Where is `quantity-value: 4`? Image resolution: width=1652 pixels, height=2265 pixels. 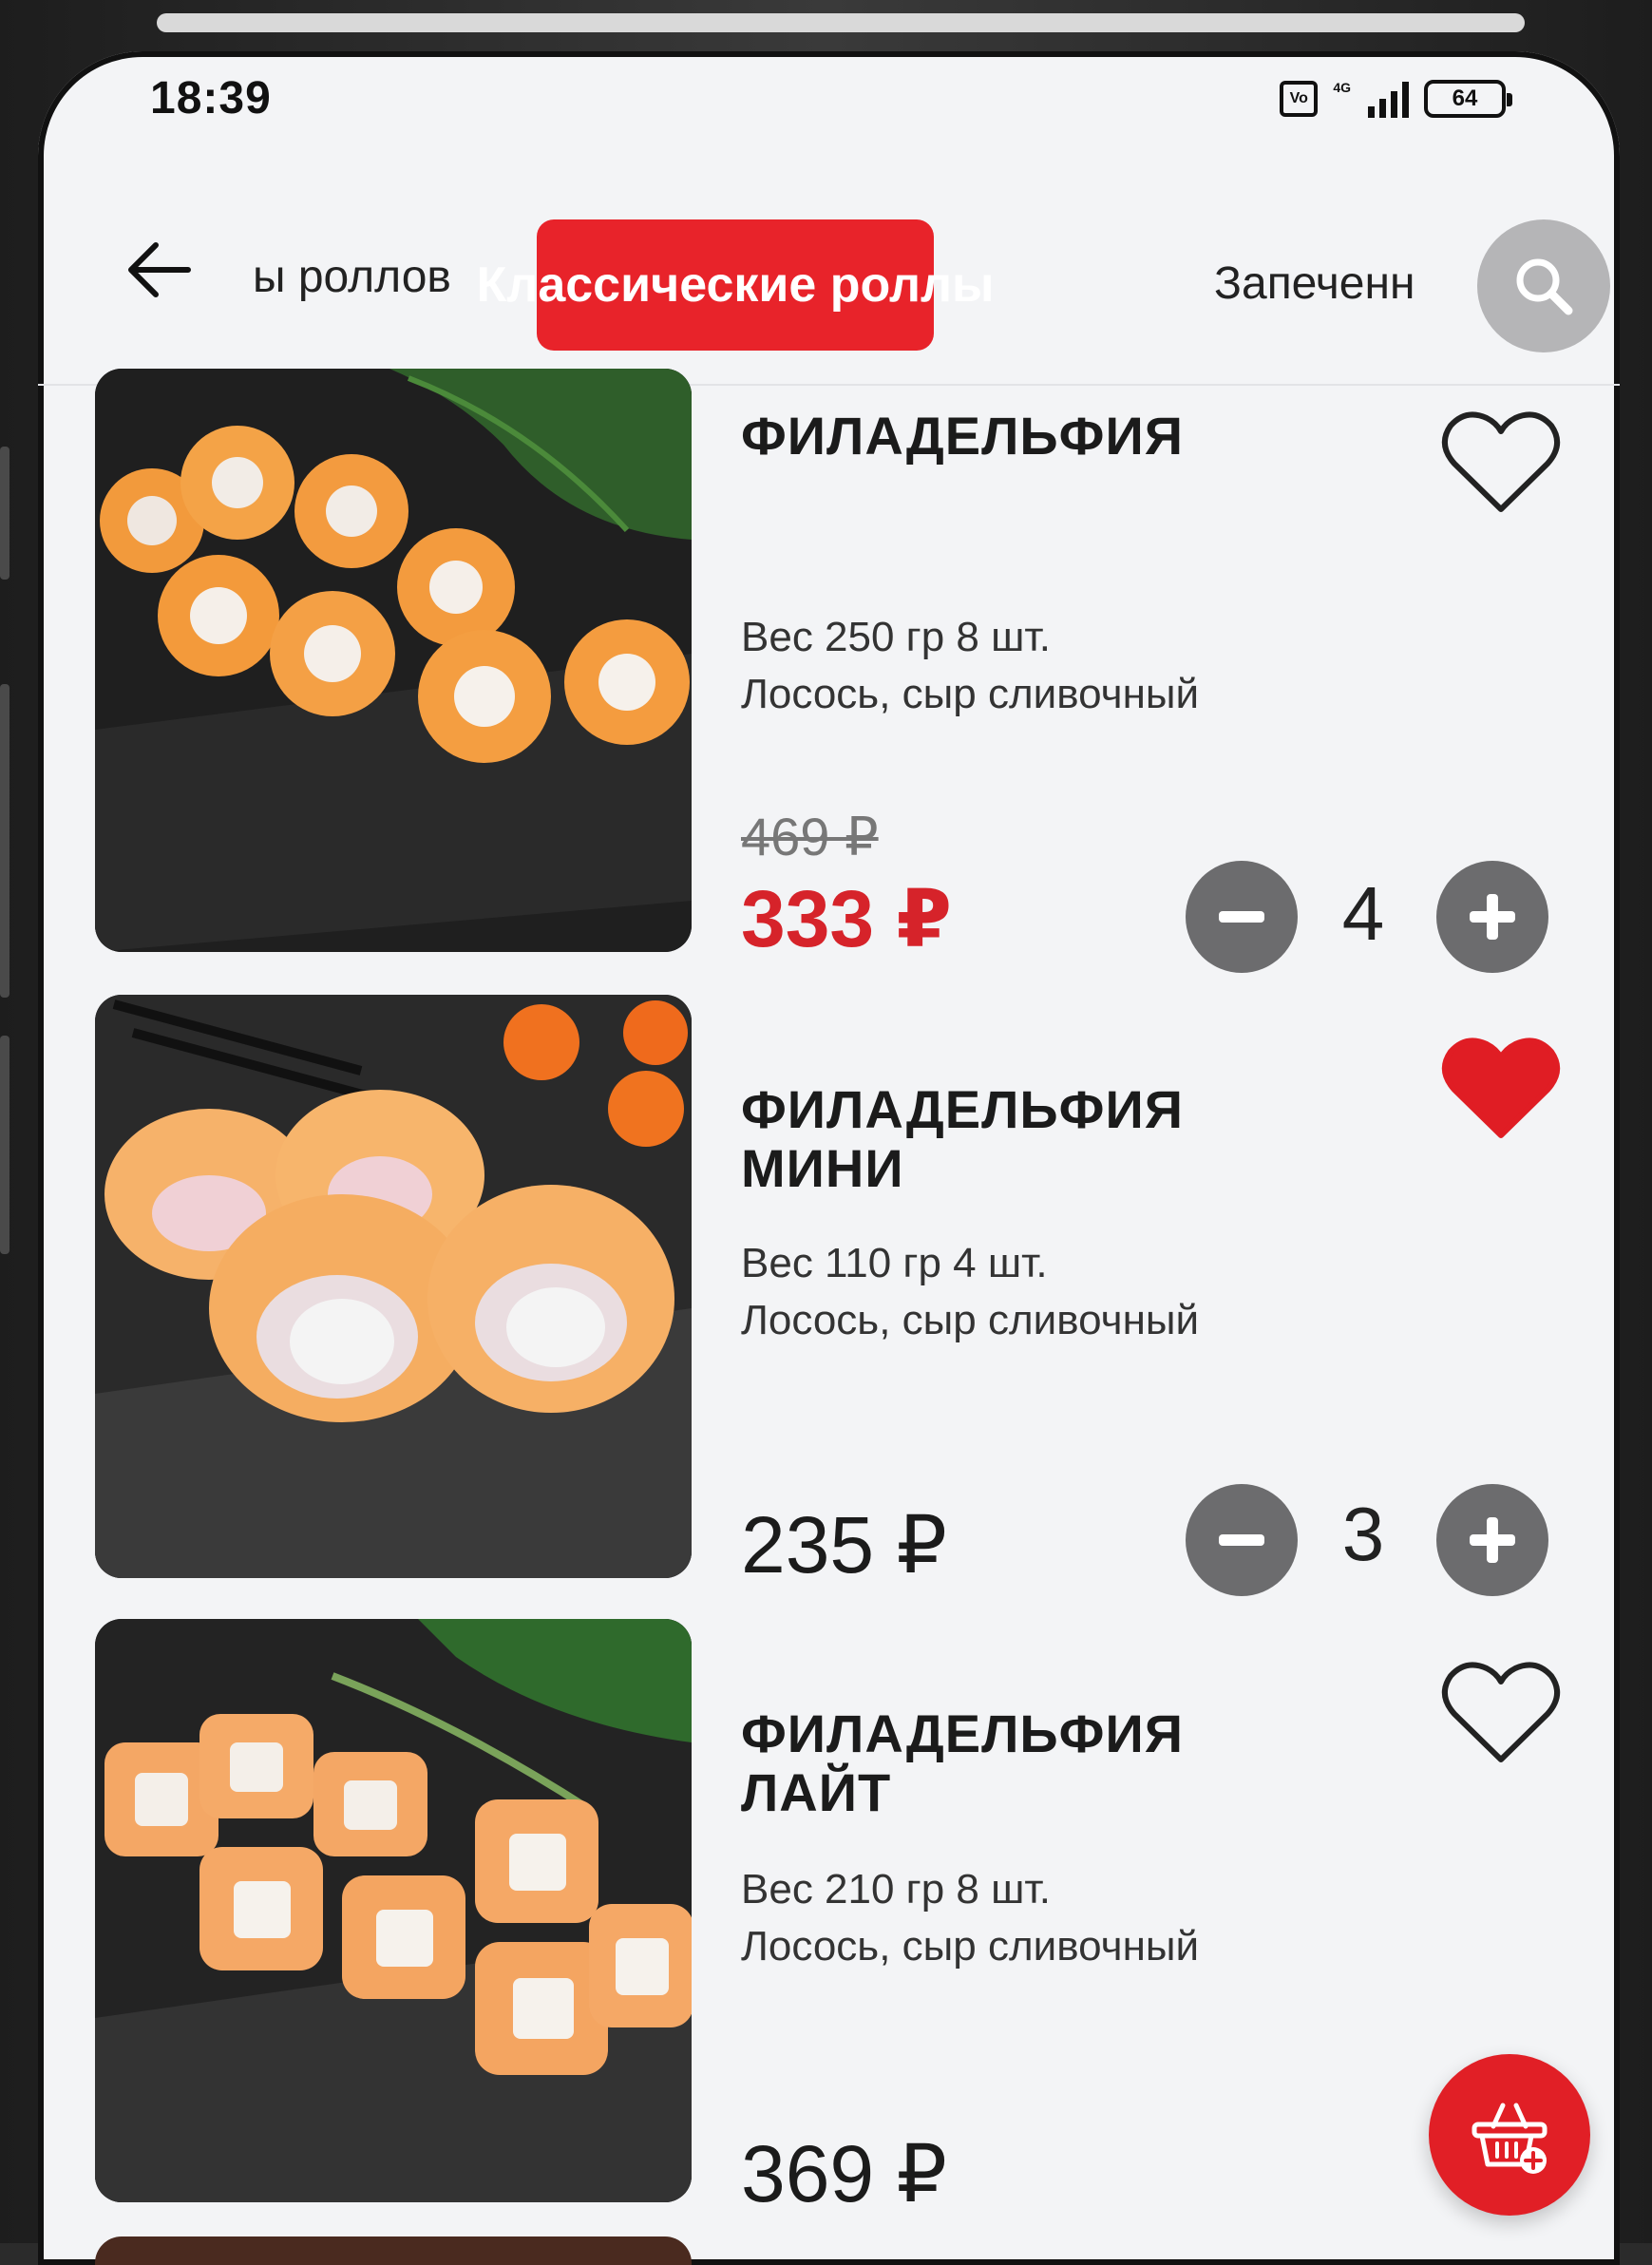
quantity-value: 4 is located at coordinates (1363, 913).